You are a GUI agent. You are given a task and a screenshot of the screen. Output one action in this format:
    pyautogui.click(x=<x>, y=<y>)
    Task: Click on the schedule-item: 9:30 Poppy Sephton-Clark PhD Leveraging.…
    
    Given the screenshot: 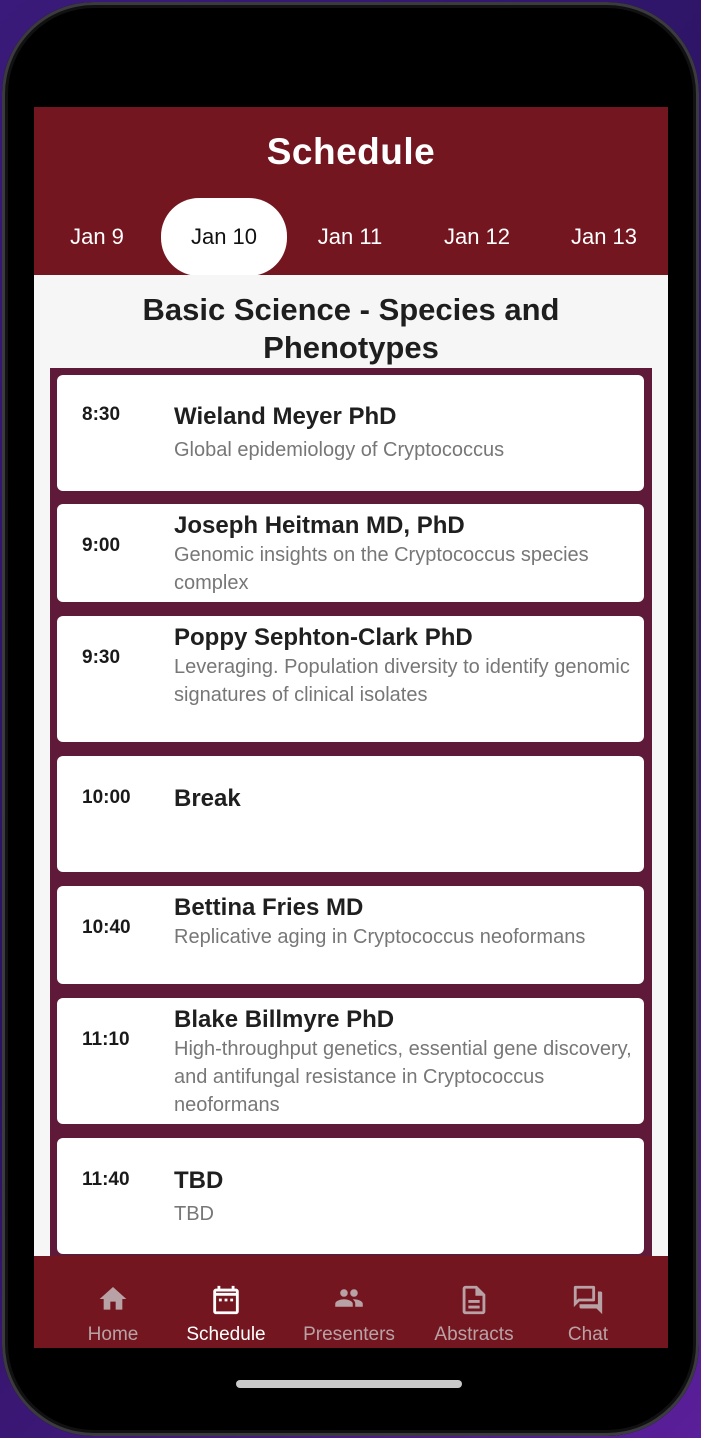 What is the action you would take?
    pyautogui.click(x=350, y=679)
    